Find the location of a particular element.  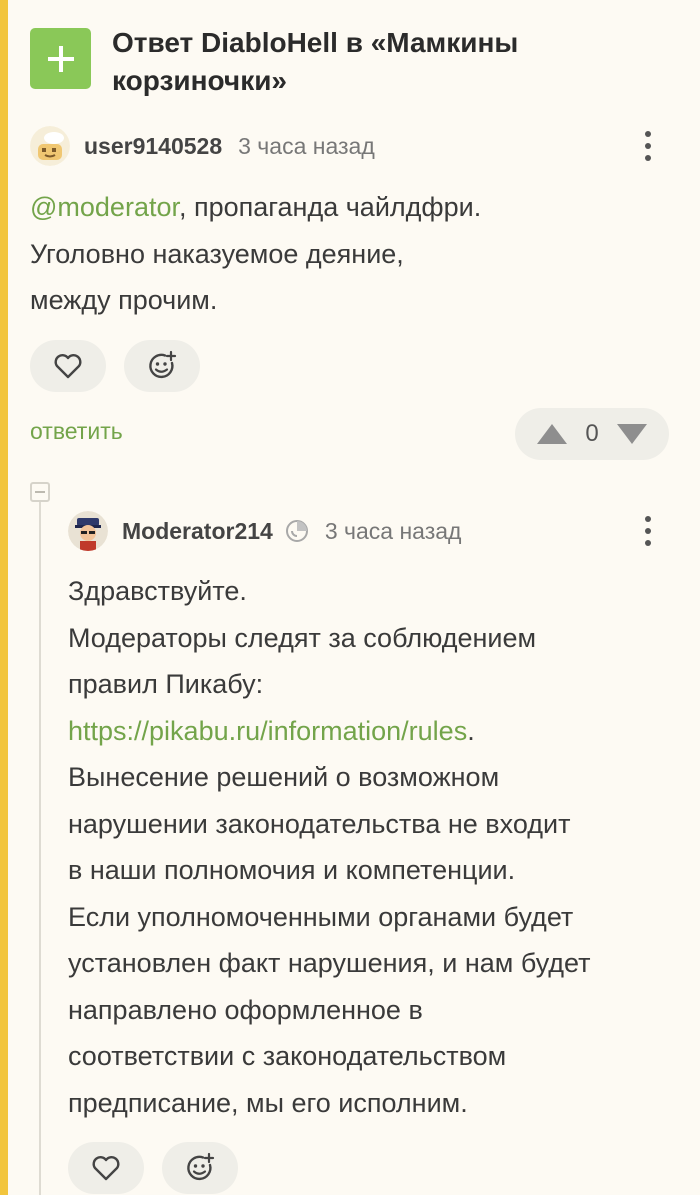

user-avatar-icon is located at coordinates (50, 146).